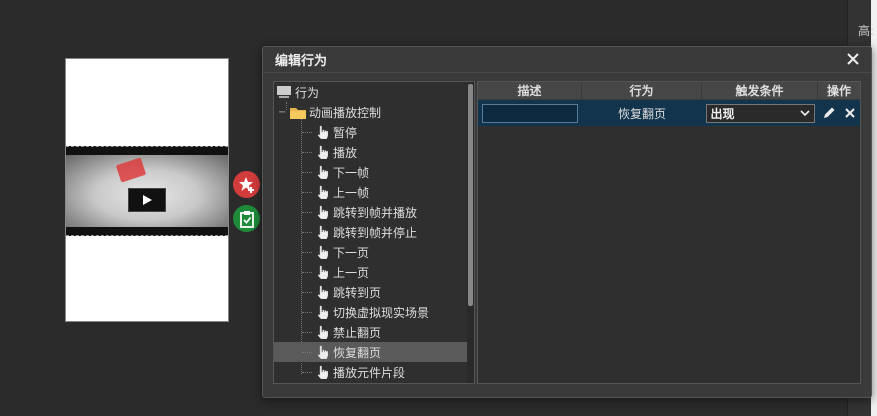 This screenshot has height=416, width=877. What do you see at coordinates (470, 195) in the screenshot?
I see `scrollbar-thumb` at bounding box center [470, 195].